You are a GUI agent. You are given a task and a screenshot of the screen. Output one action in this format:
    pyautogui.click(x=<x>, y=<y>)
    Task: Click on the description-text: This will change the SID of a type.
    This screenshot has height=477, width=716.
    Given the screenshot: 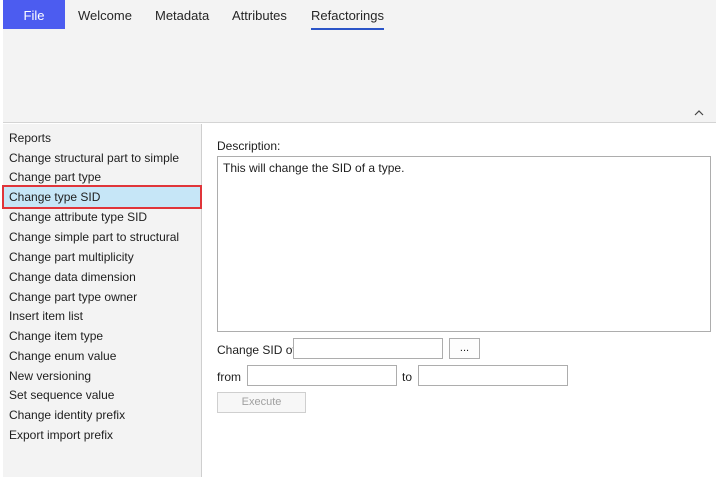 What is the action you would take?
    pyautogui.click(x=314, y=168)
    